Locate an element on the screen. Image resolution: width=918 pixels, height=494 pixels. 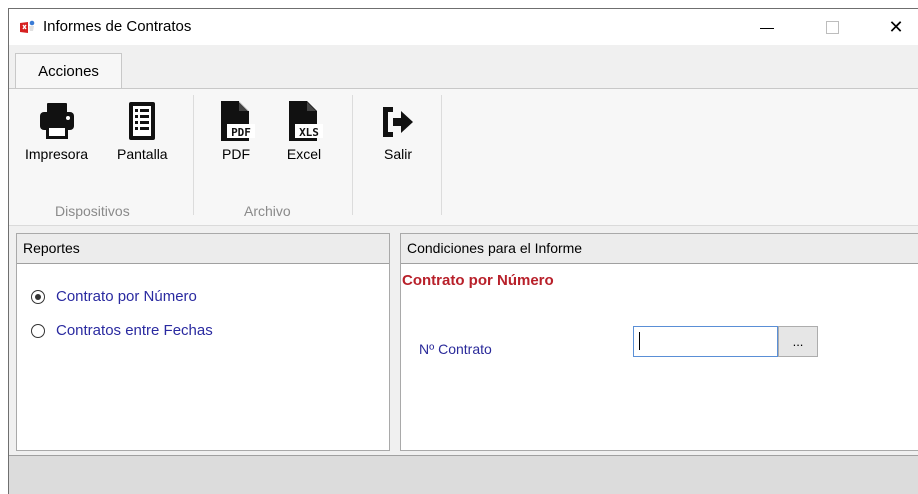
pantalla-label: Pantalla is located at coordinates (142, 154).